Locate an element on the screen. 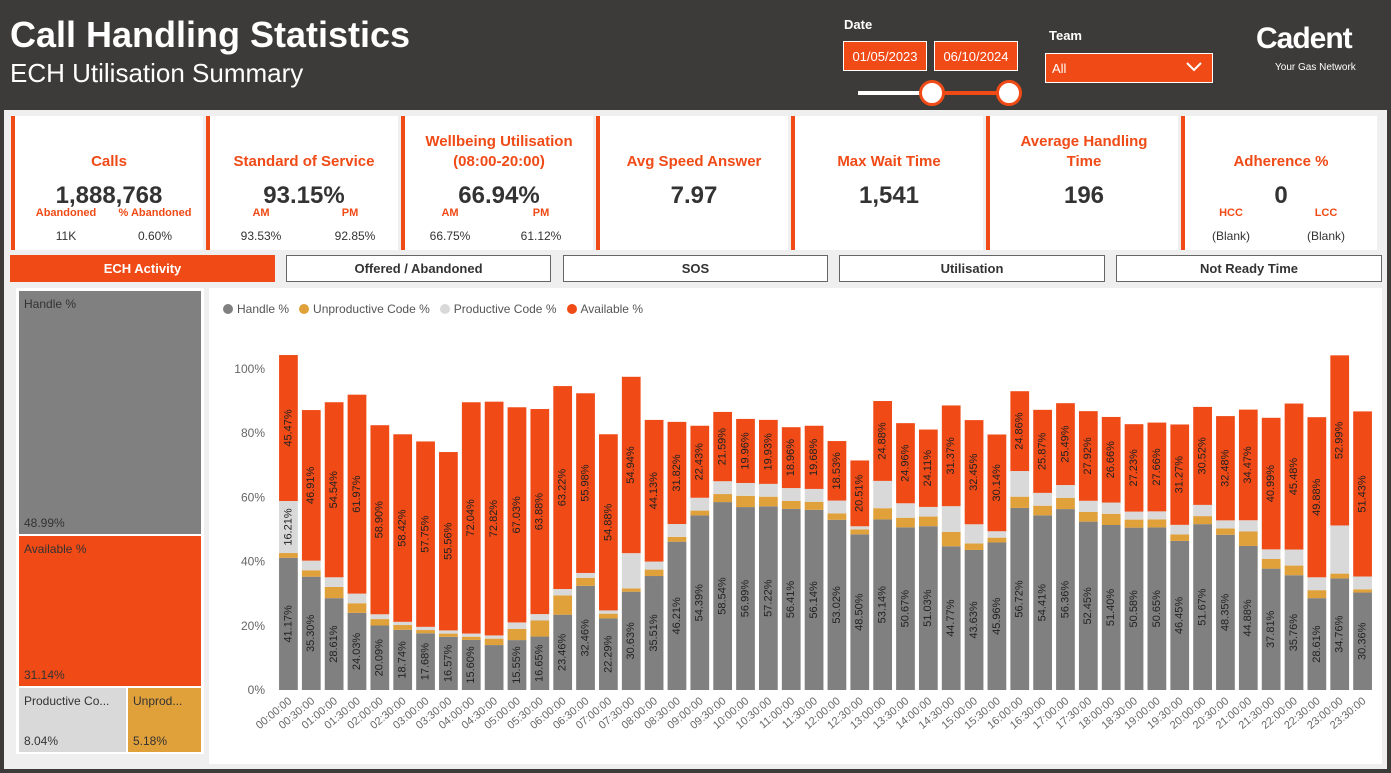  tab-sos: SOS is located at coordinates (695, 268).